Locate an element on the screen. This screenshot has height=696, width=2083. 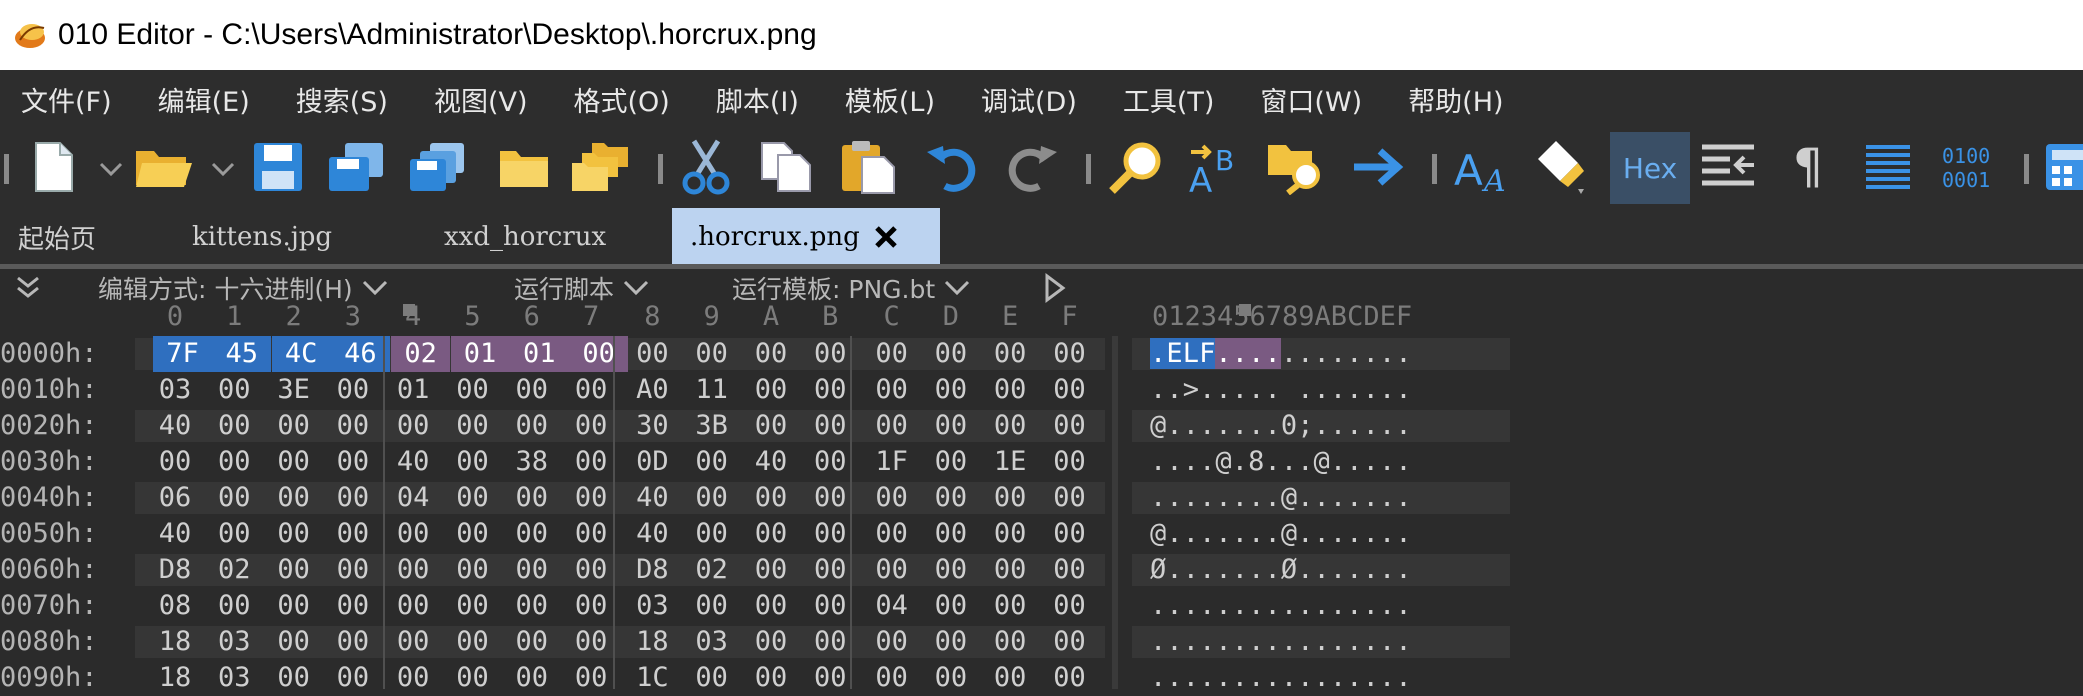
replace-icon: AB is located at coordinates (1216, 167).